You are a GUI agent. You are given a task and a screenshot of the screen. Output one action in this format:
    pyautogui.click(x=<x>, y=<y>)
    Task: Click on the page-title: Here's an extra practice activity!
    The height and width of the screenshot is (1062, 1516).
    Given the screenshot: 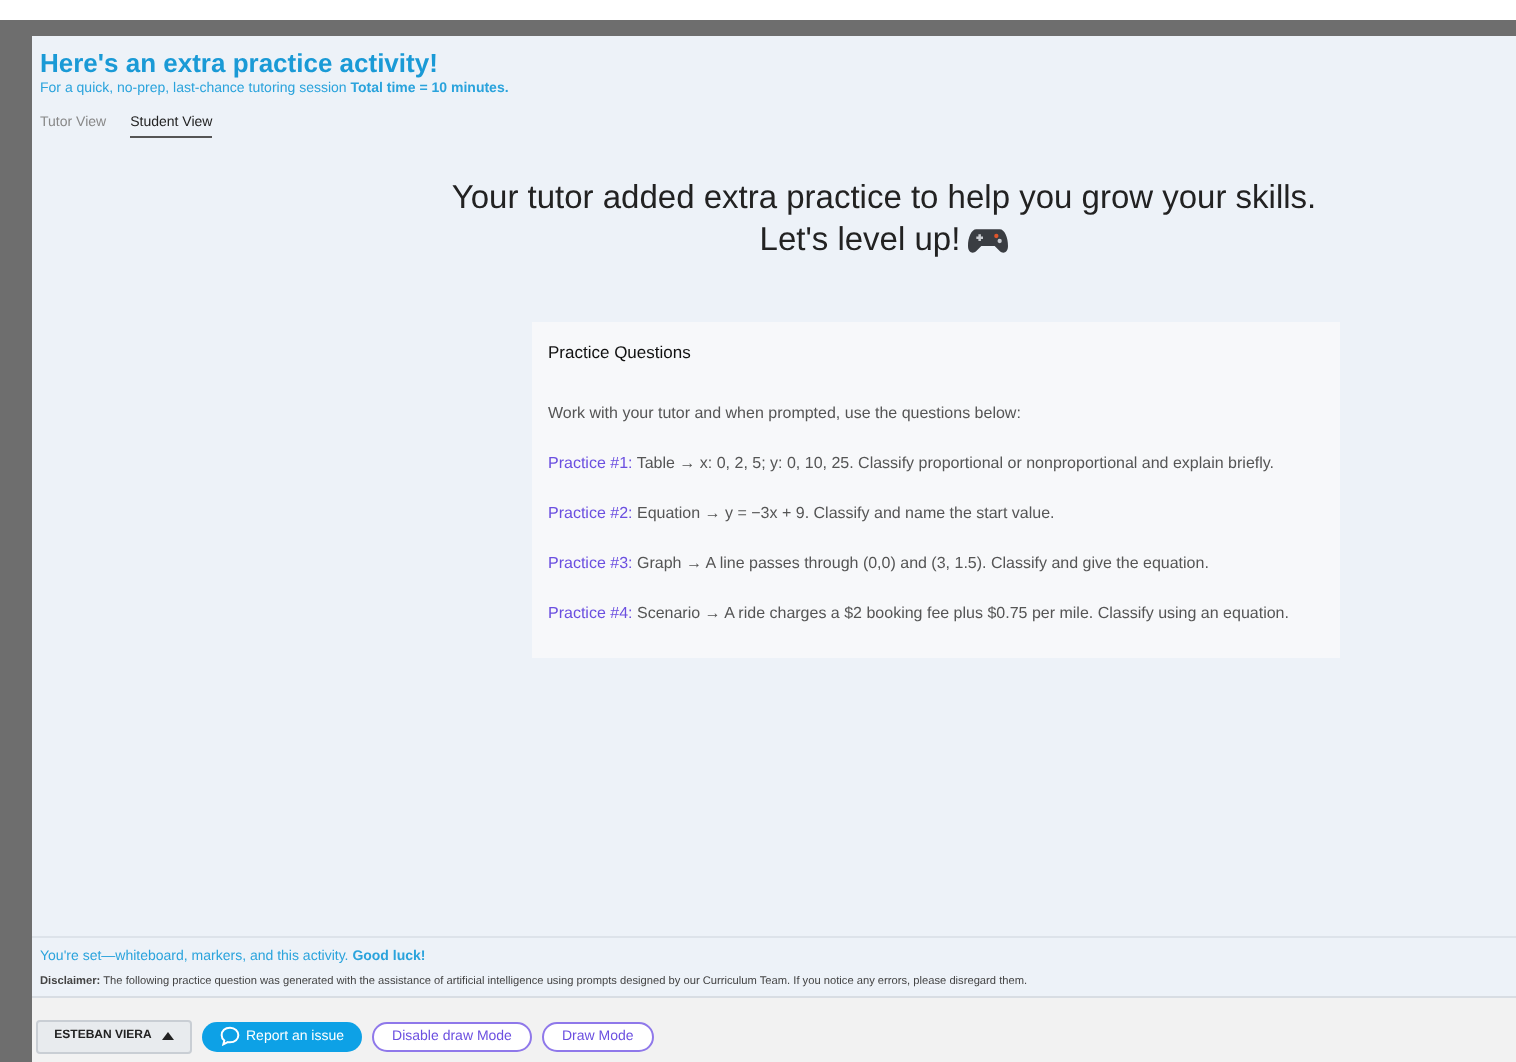 What is the action you would take?
    pyautogui.click(x=240, y=63)
    